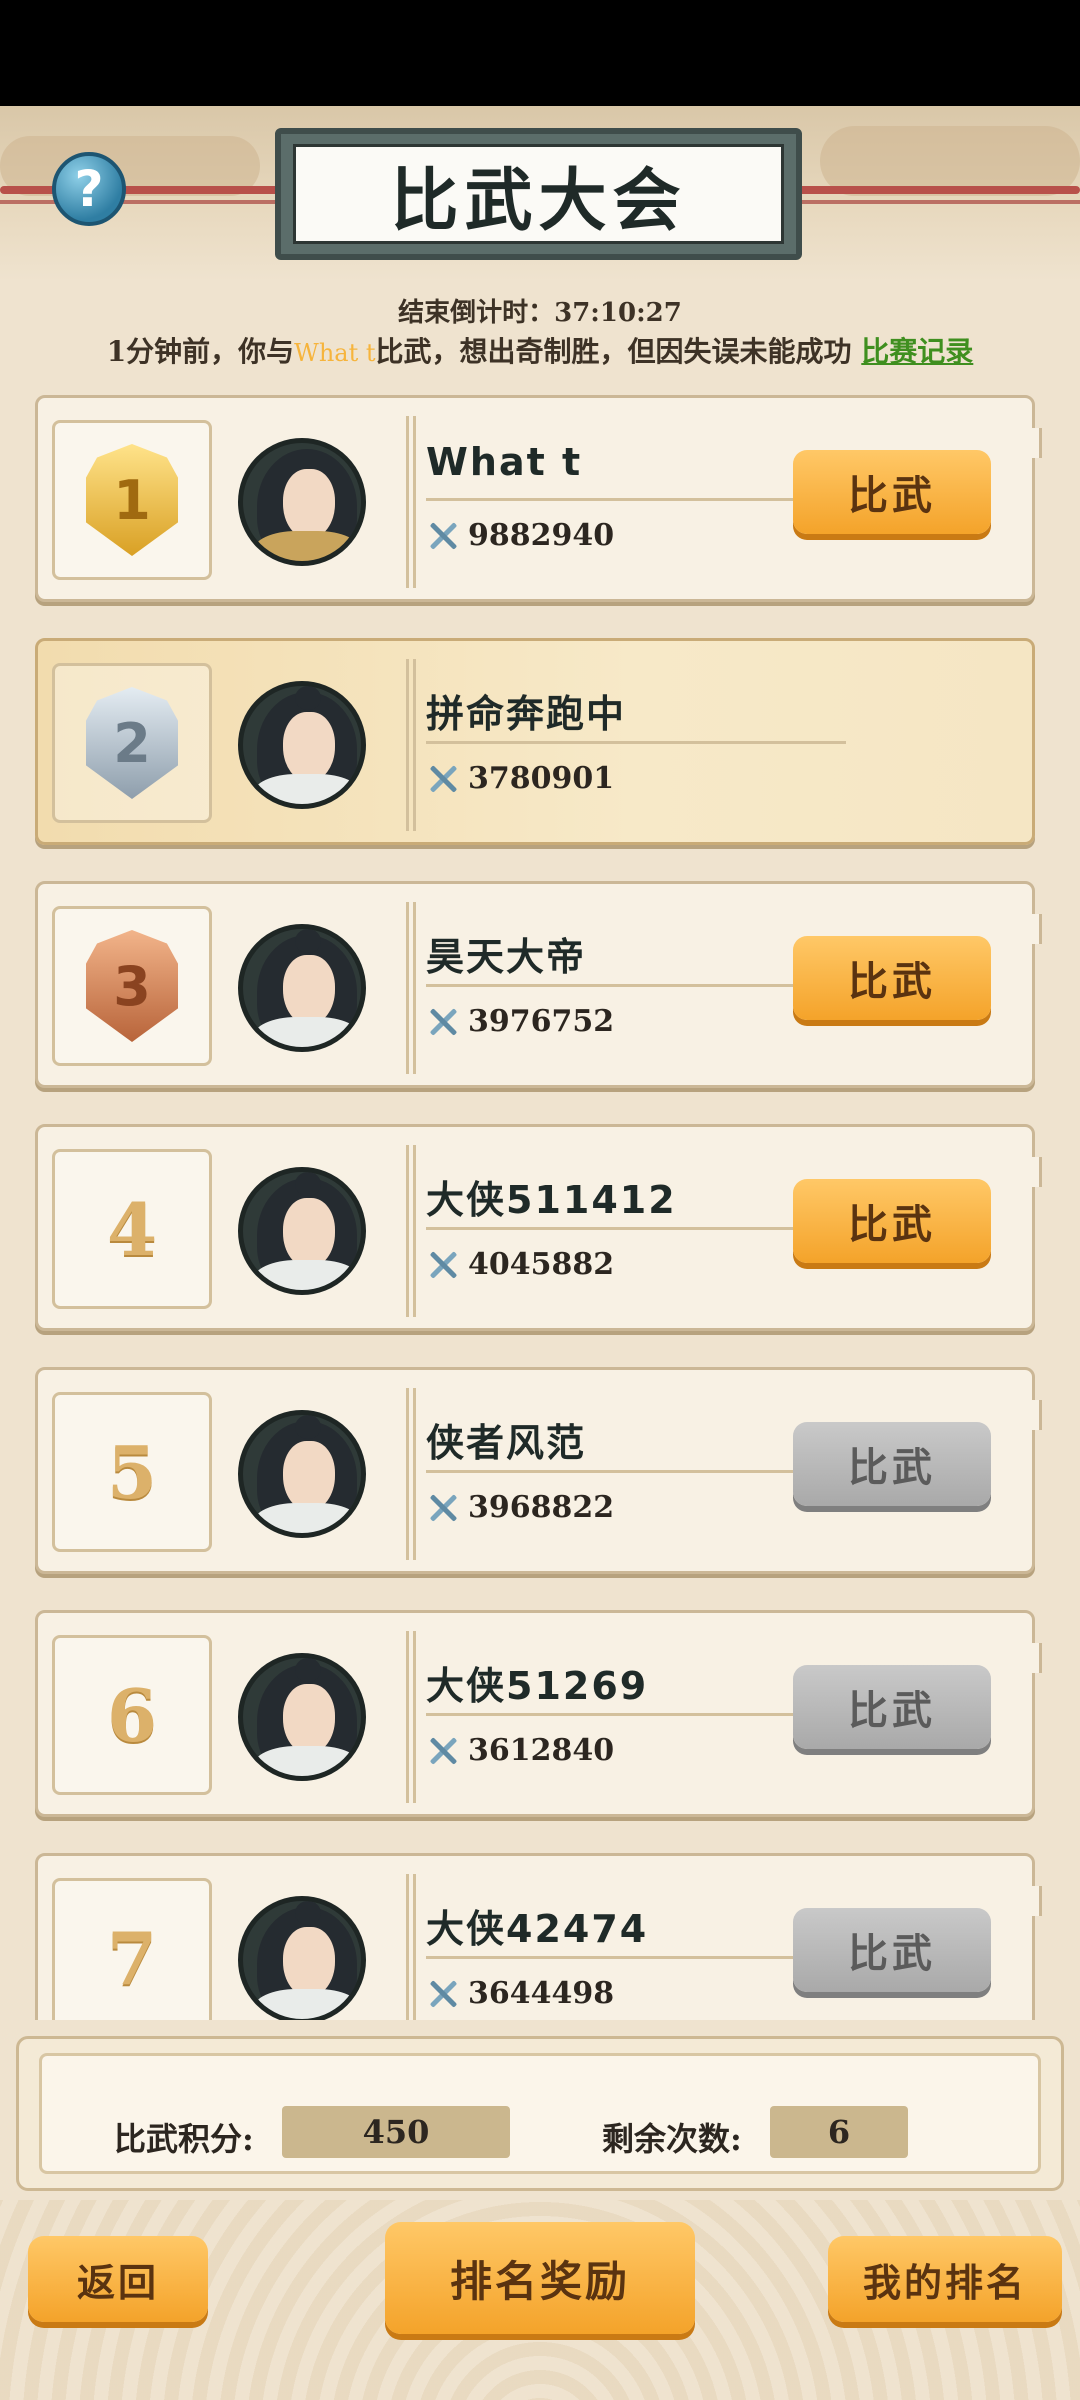  What do you see at coordinates (506, 957) in the screenshot?
I see `player-name: 昊天大帝` at bounding box center [506, 957].